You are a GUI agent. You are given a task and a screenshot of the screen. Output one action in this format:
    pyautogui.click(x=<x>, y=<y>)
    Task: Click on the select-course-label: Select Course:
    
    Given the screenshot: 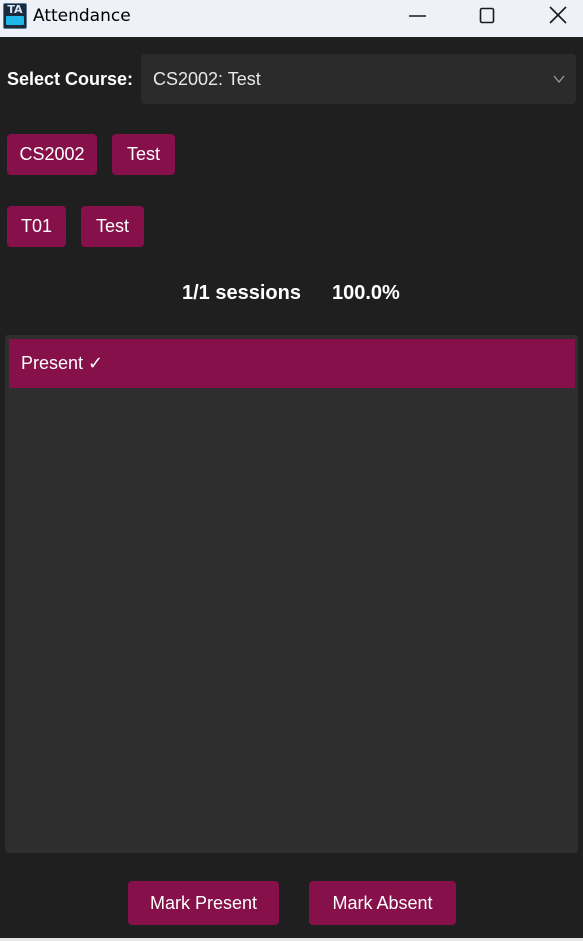 What is the action you would take?
    pyautogui.click(x=70, y=79)
    